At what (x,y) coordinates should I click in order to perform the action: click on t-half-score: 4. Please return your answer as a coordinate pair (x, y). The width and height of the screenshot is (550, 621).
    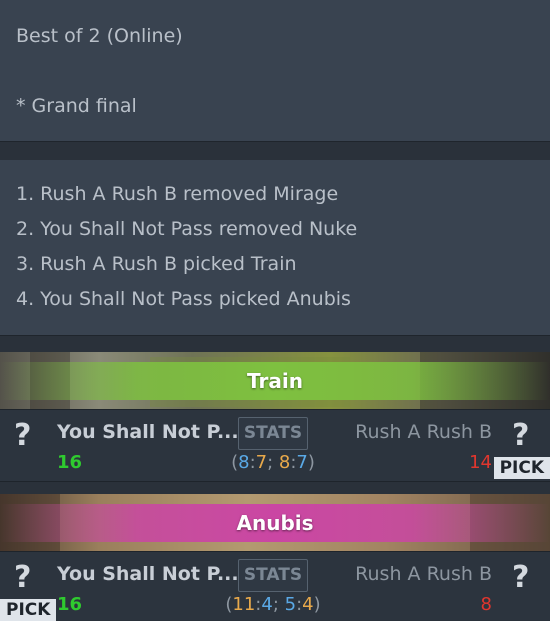
    Looking at the image, I should click on (308, 604).